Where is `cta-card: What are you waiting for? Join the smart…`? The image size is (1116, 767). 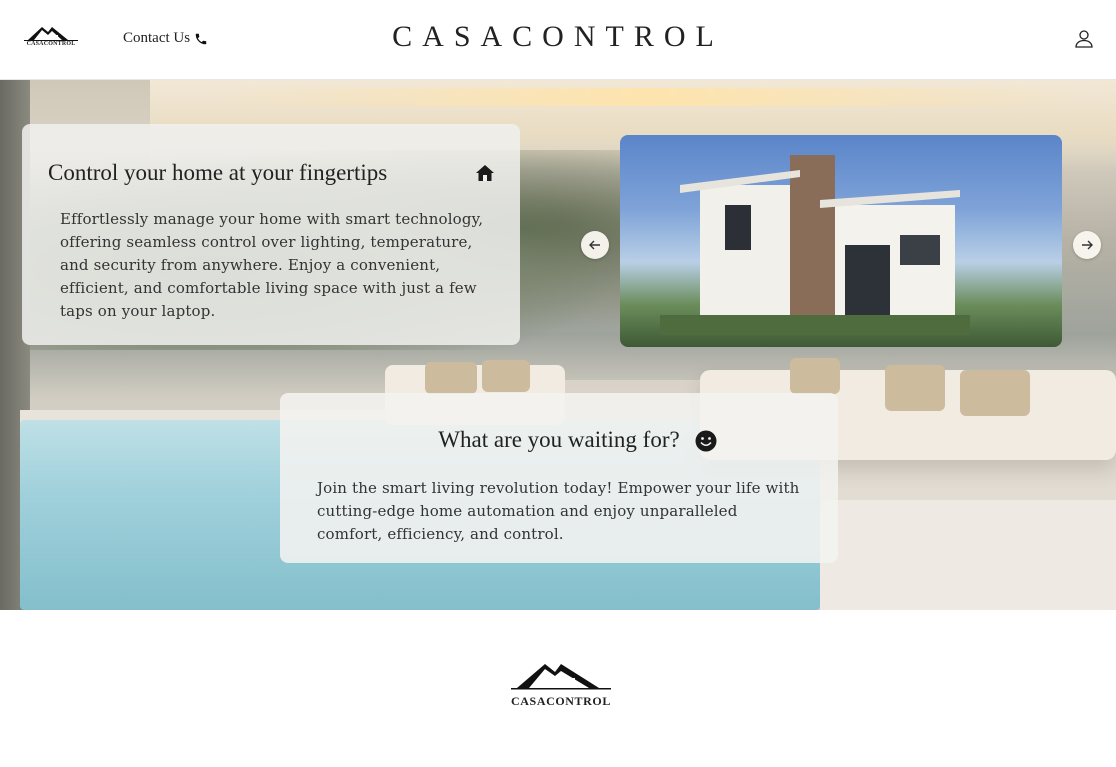
cta-card: What are you waiting for? Join the smart… is located at coordinates (559, 478).